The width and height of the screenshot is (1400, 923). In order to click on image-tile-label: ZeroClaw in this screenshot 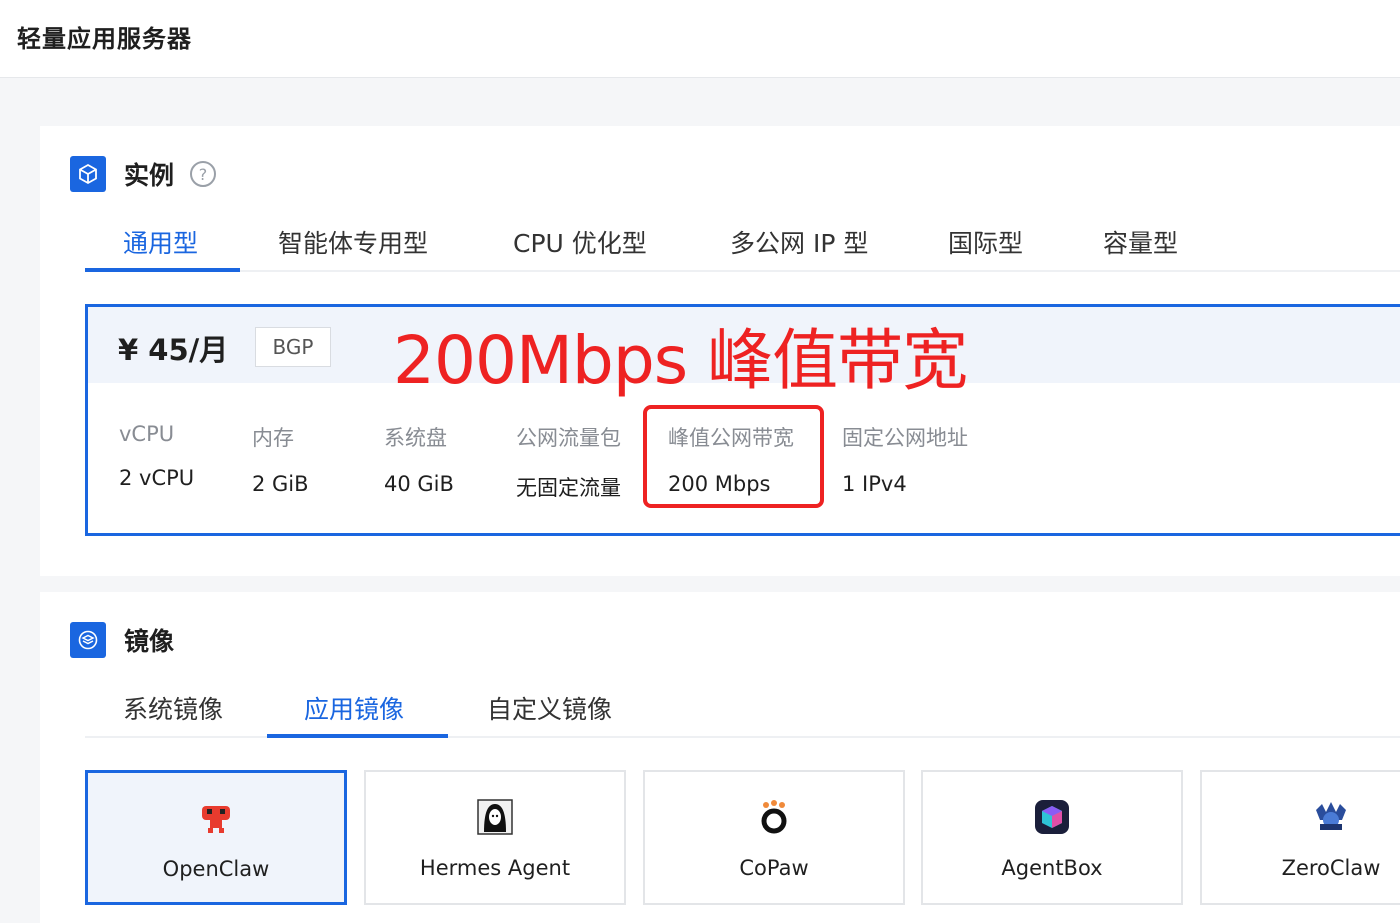, I will do `click(1331, 868)`.